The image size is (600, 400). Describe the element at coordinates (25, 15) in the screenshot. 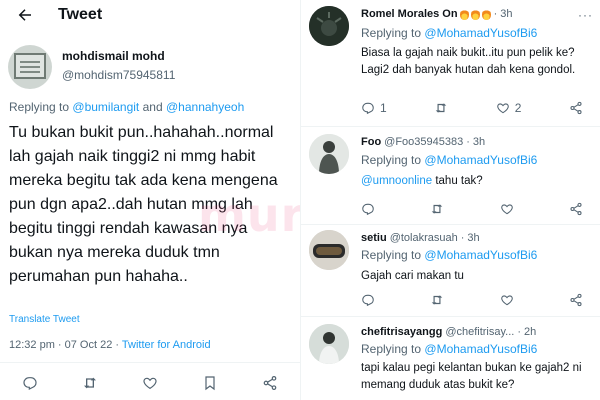

I see `back-arrow-icon` at that location.